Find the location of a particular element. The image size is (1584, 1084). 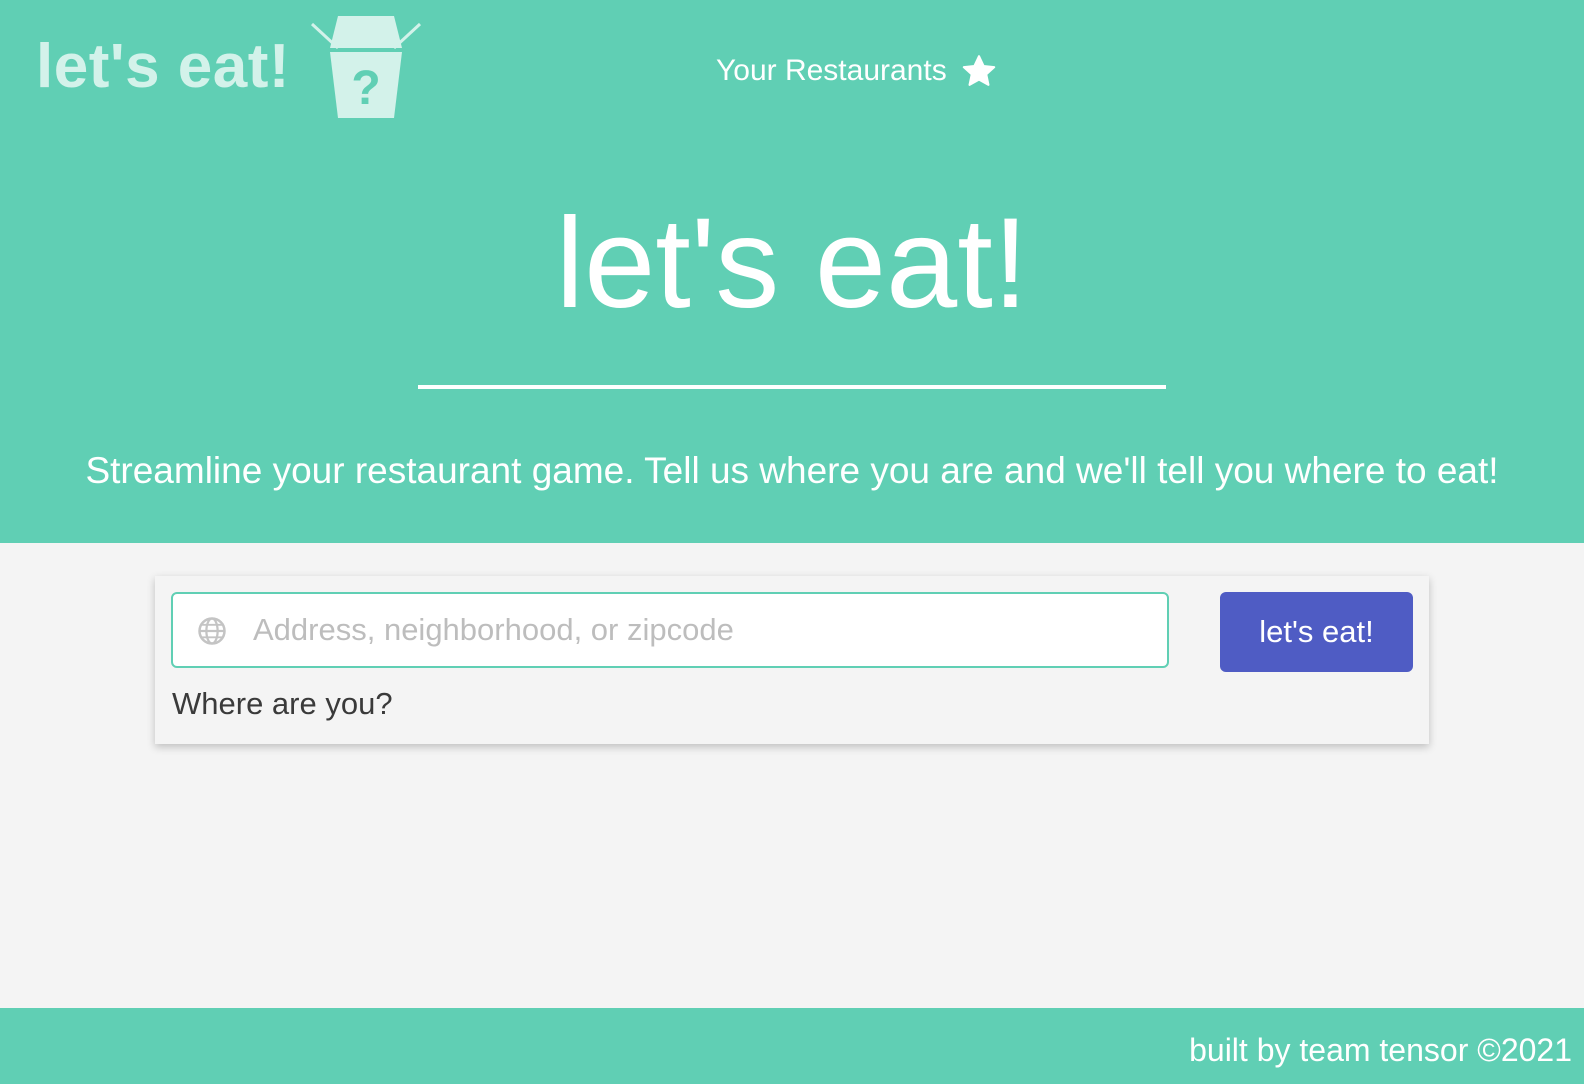

nav-your-restaurants-label: Your Restaurants is located at coordinates (831, 71).